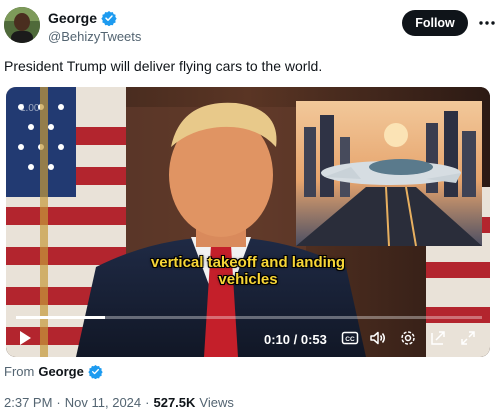 This screenshot has width=500, height=411. I want to click on video-overlay-label: 1.00, so click(30, 108).